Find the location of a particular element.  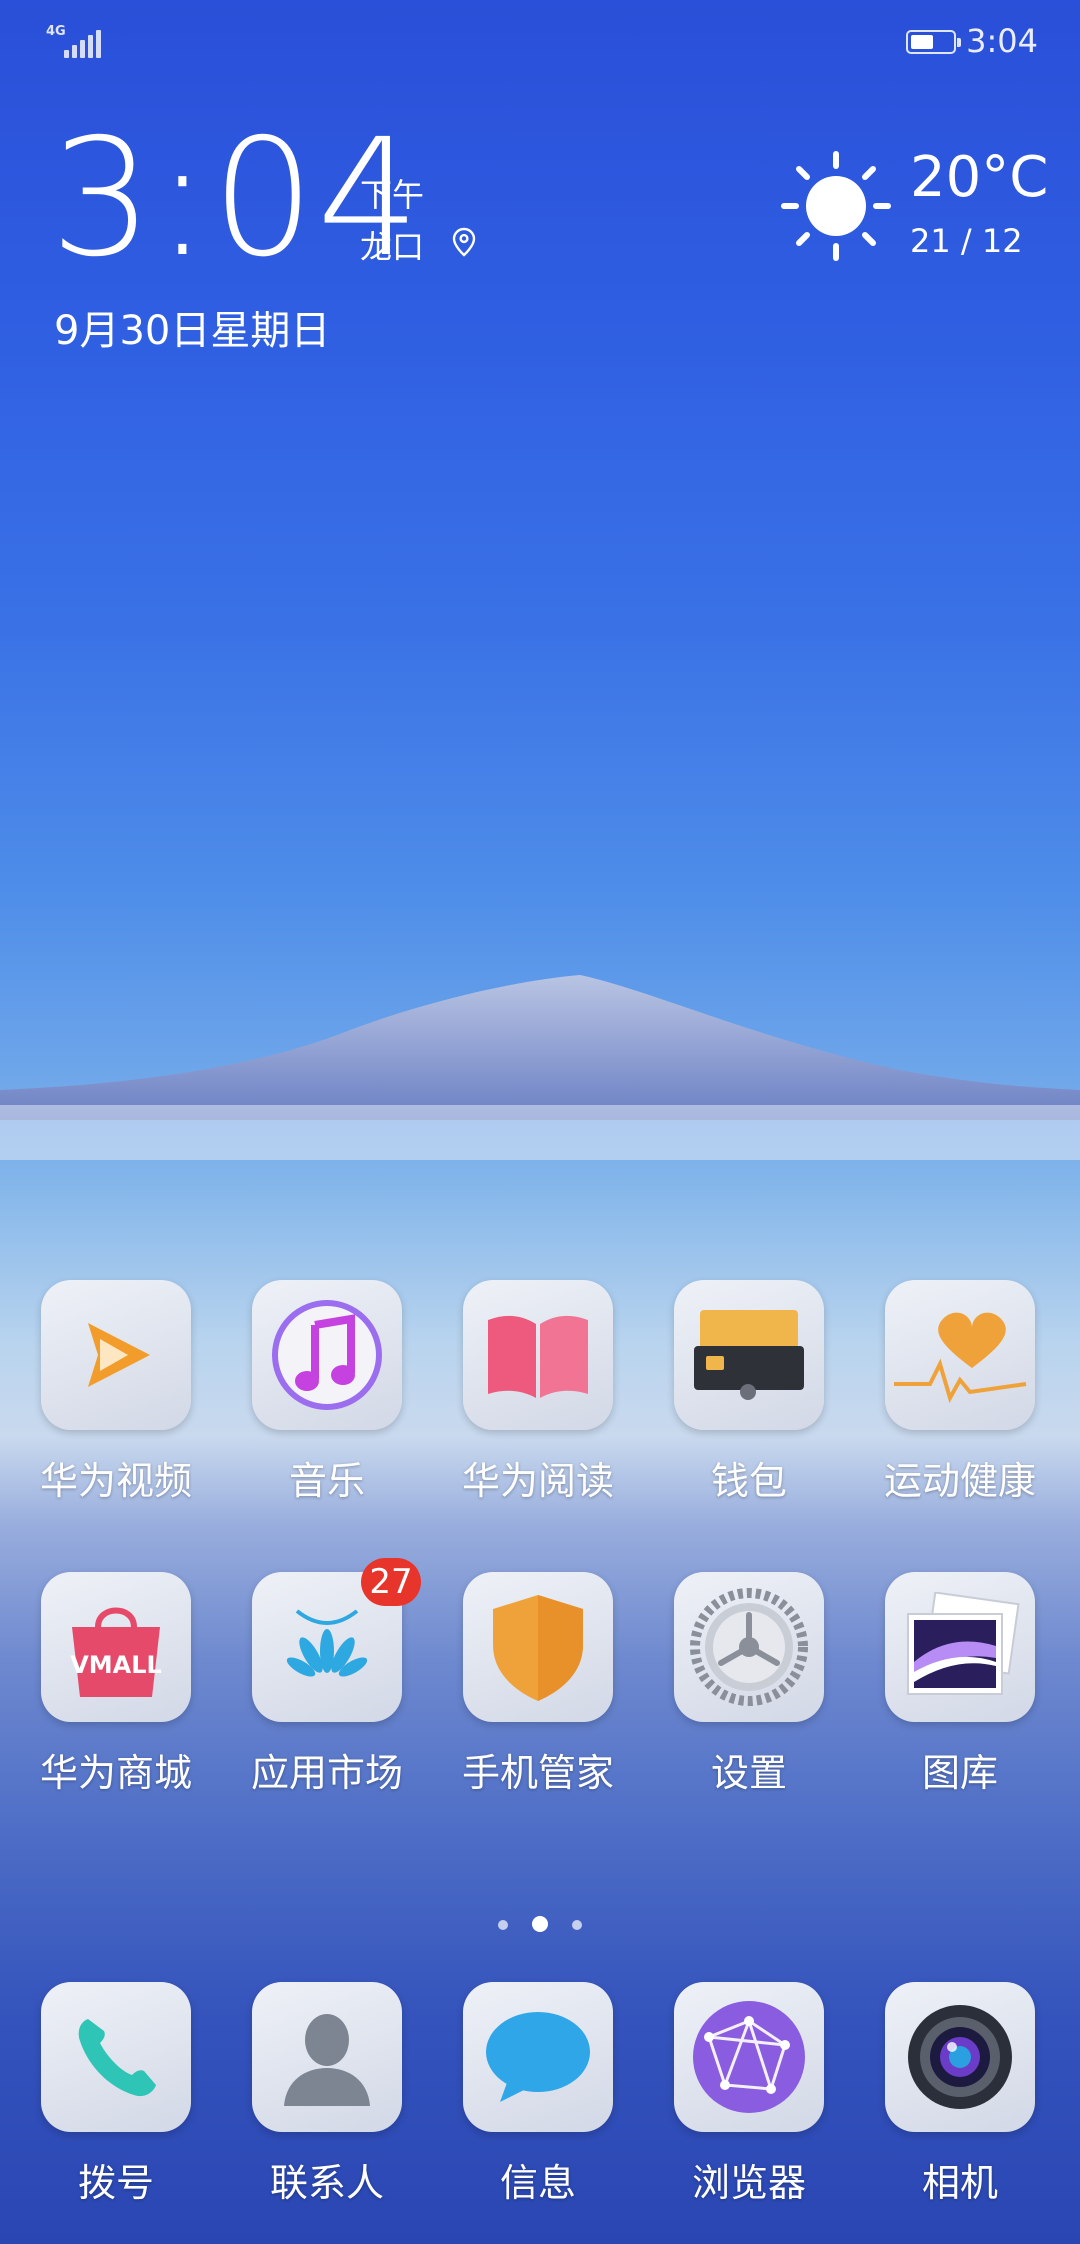

book-icon is located at coordinates (538, 1356).